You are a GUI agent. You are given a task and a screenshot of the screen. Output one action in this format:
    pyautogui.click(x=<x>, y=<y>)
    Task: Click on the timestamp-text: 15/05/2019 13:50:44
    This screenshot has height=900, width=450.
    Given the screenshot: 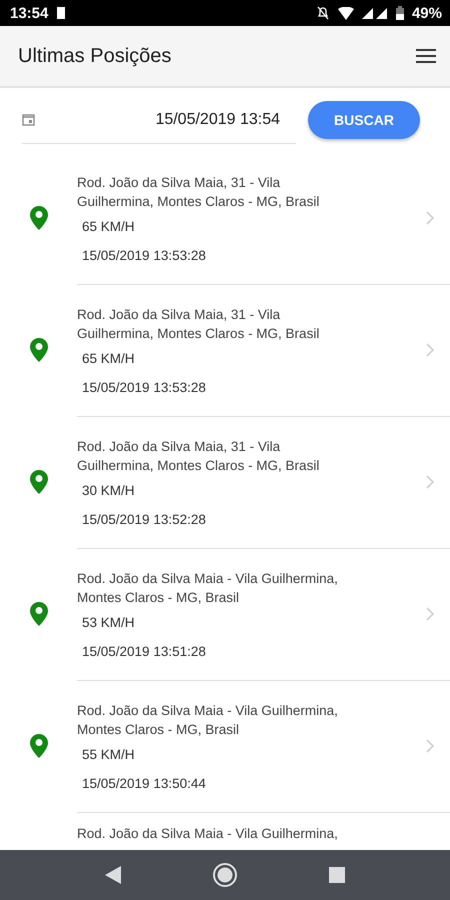 What is the action you would take?
    pyautogui.click(x=144, y=783)
    